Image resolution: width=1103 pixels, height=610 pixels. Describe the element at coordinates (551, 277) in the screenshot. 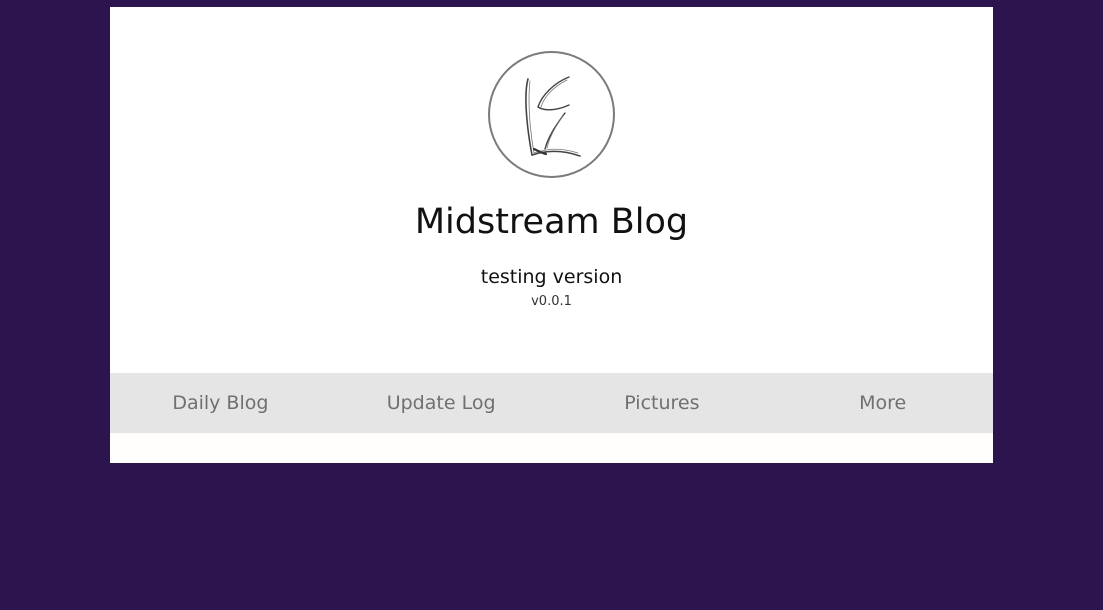

I see `blog-subtitle: testing version` at that location.